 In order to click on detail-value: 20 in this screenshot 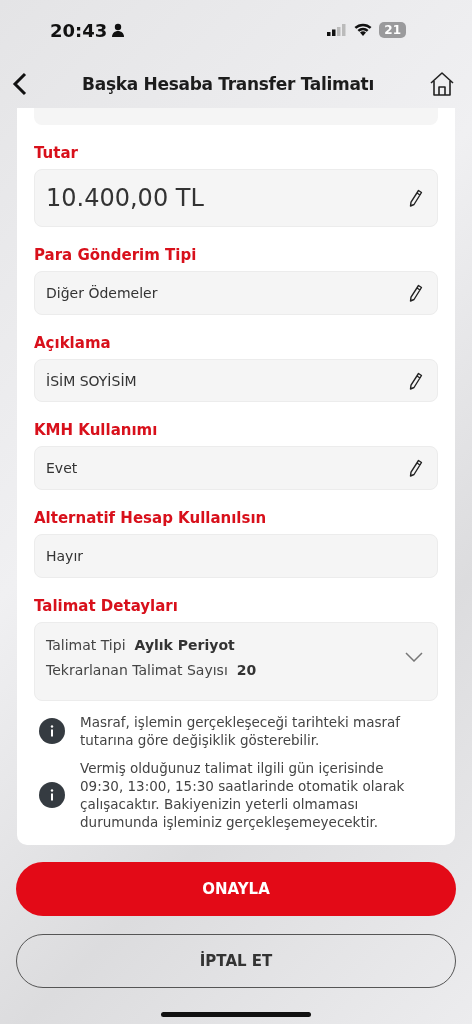, I will do `click(246, 669)`.